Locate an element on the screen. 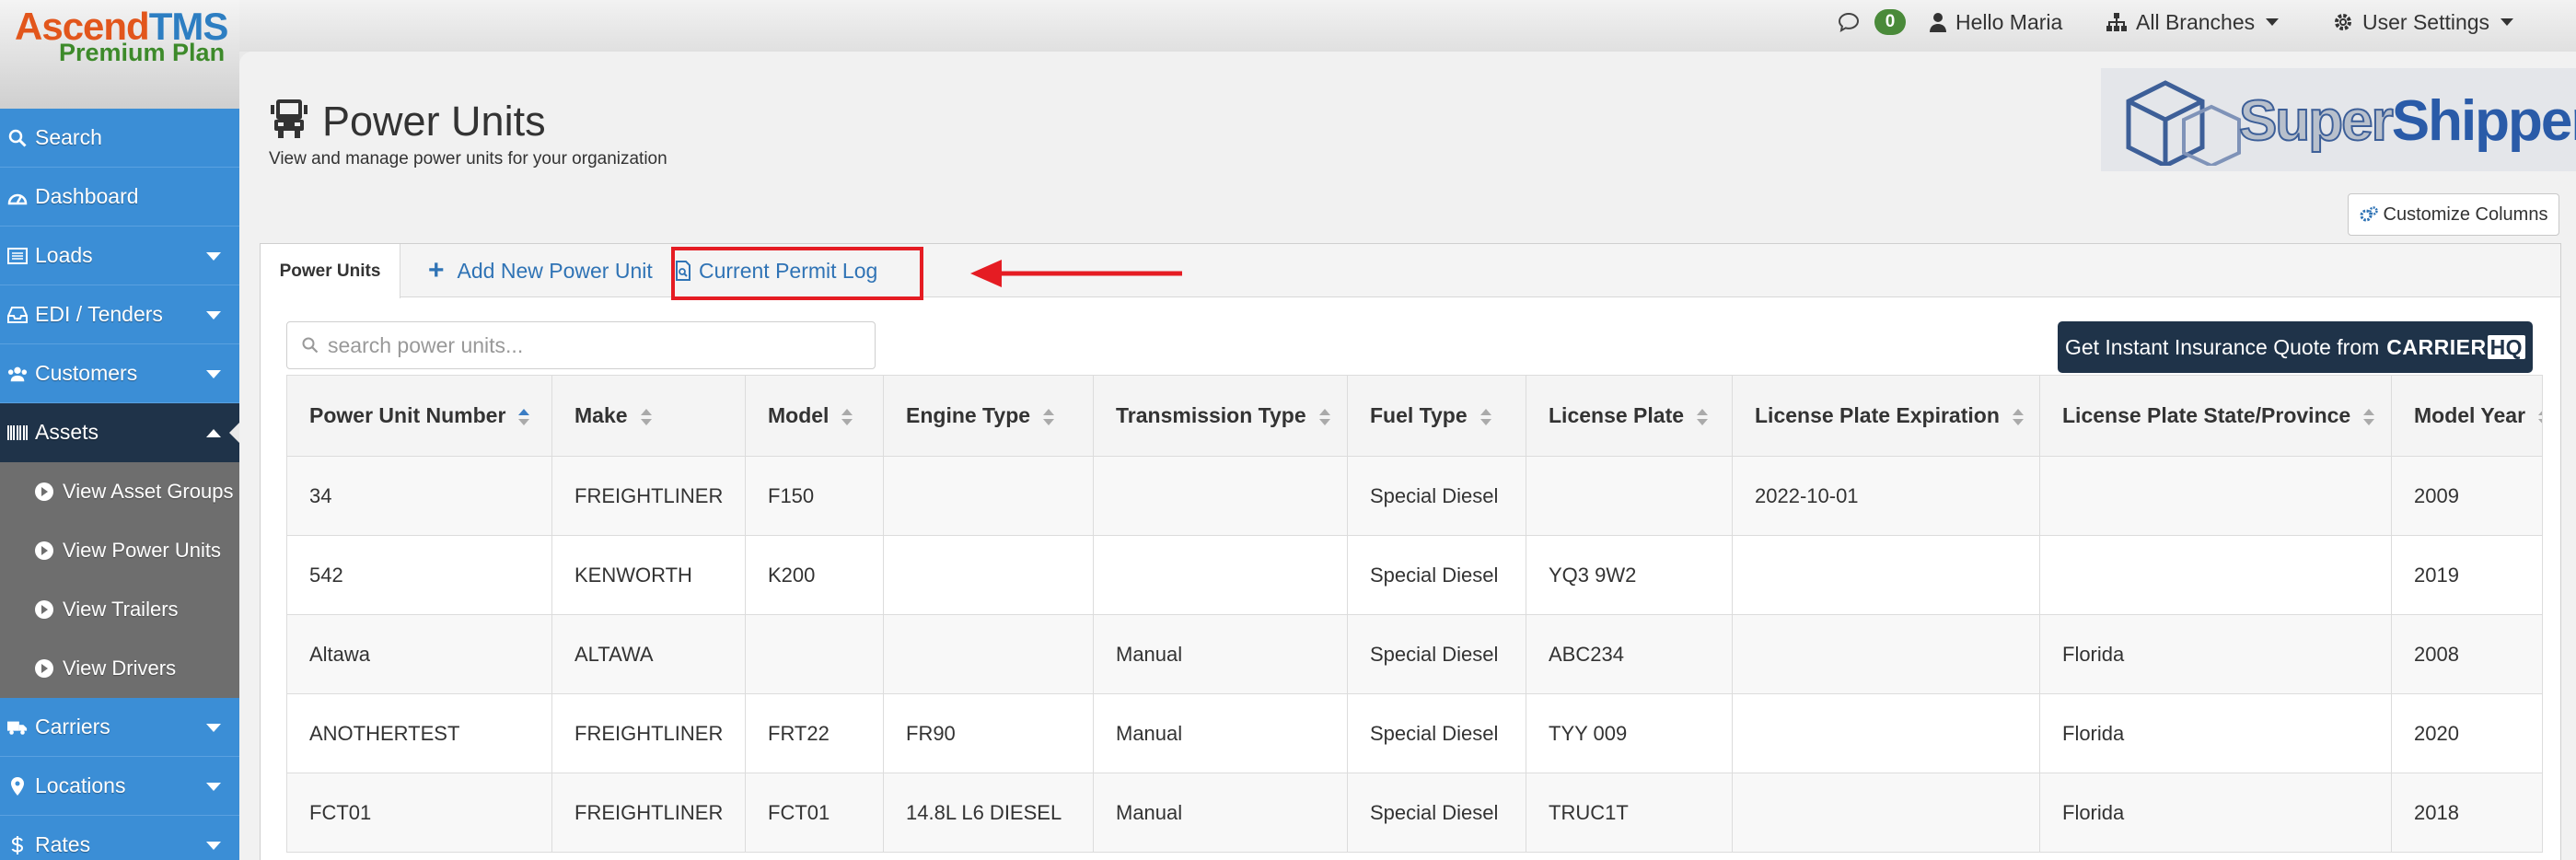 Image resolution: width=2576 pixels, height=860 pixels. users-icon is located at coordinates (17, 374).